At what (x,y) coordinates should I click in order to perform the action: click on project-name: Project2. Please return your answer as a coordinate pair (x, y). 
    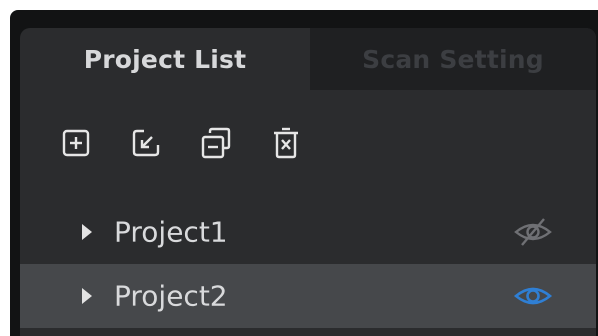
    Looking at the image, I should click on (171, 296).